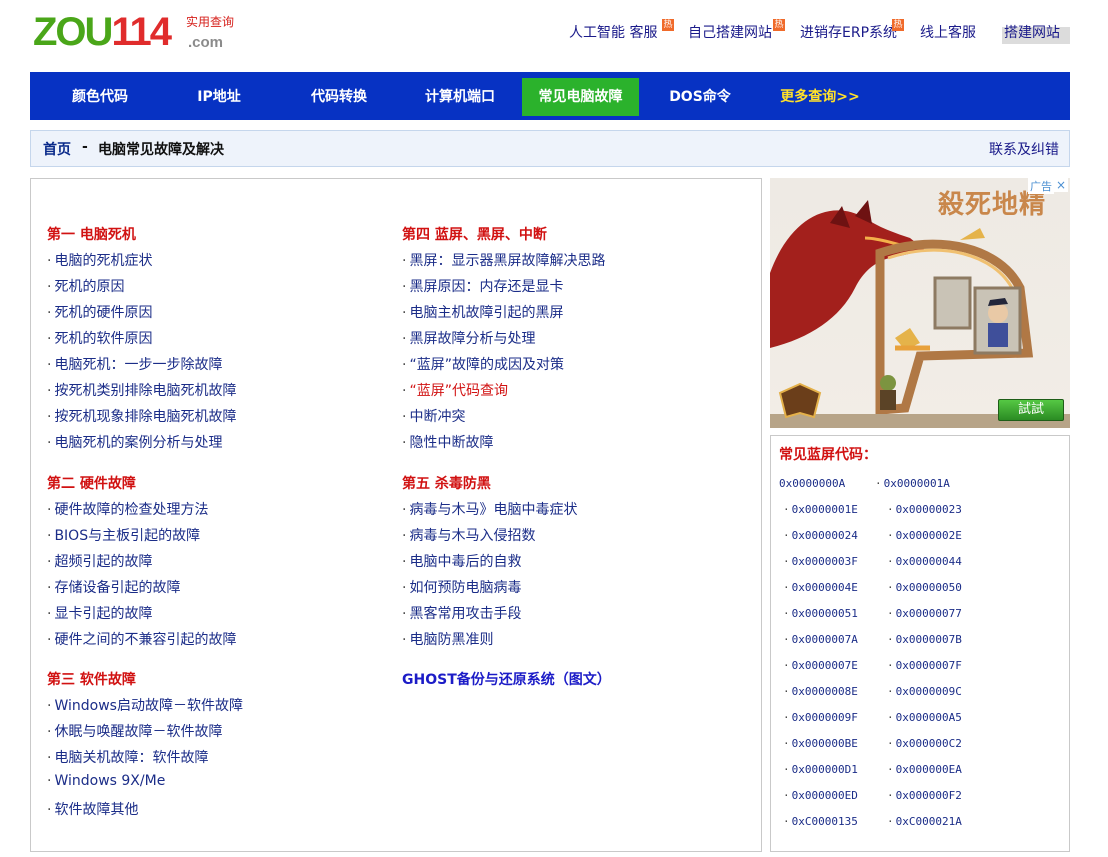 This screenshot has height=857, width=1108. Describe the element at coordinates (503, 260) in the screenshot. I see `list-item: · 黑屏：显示器黑屏故障解决思路` at that location.